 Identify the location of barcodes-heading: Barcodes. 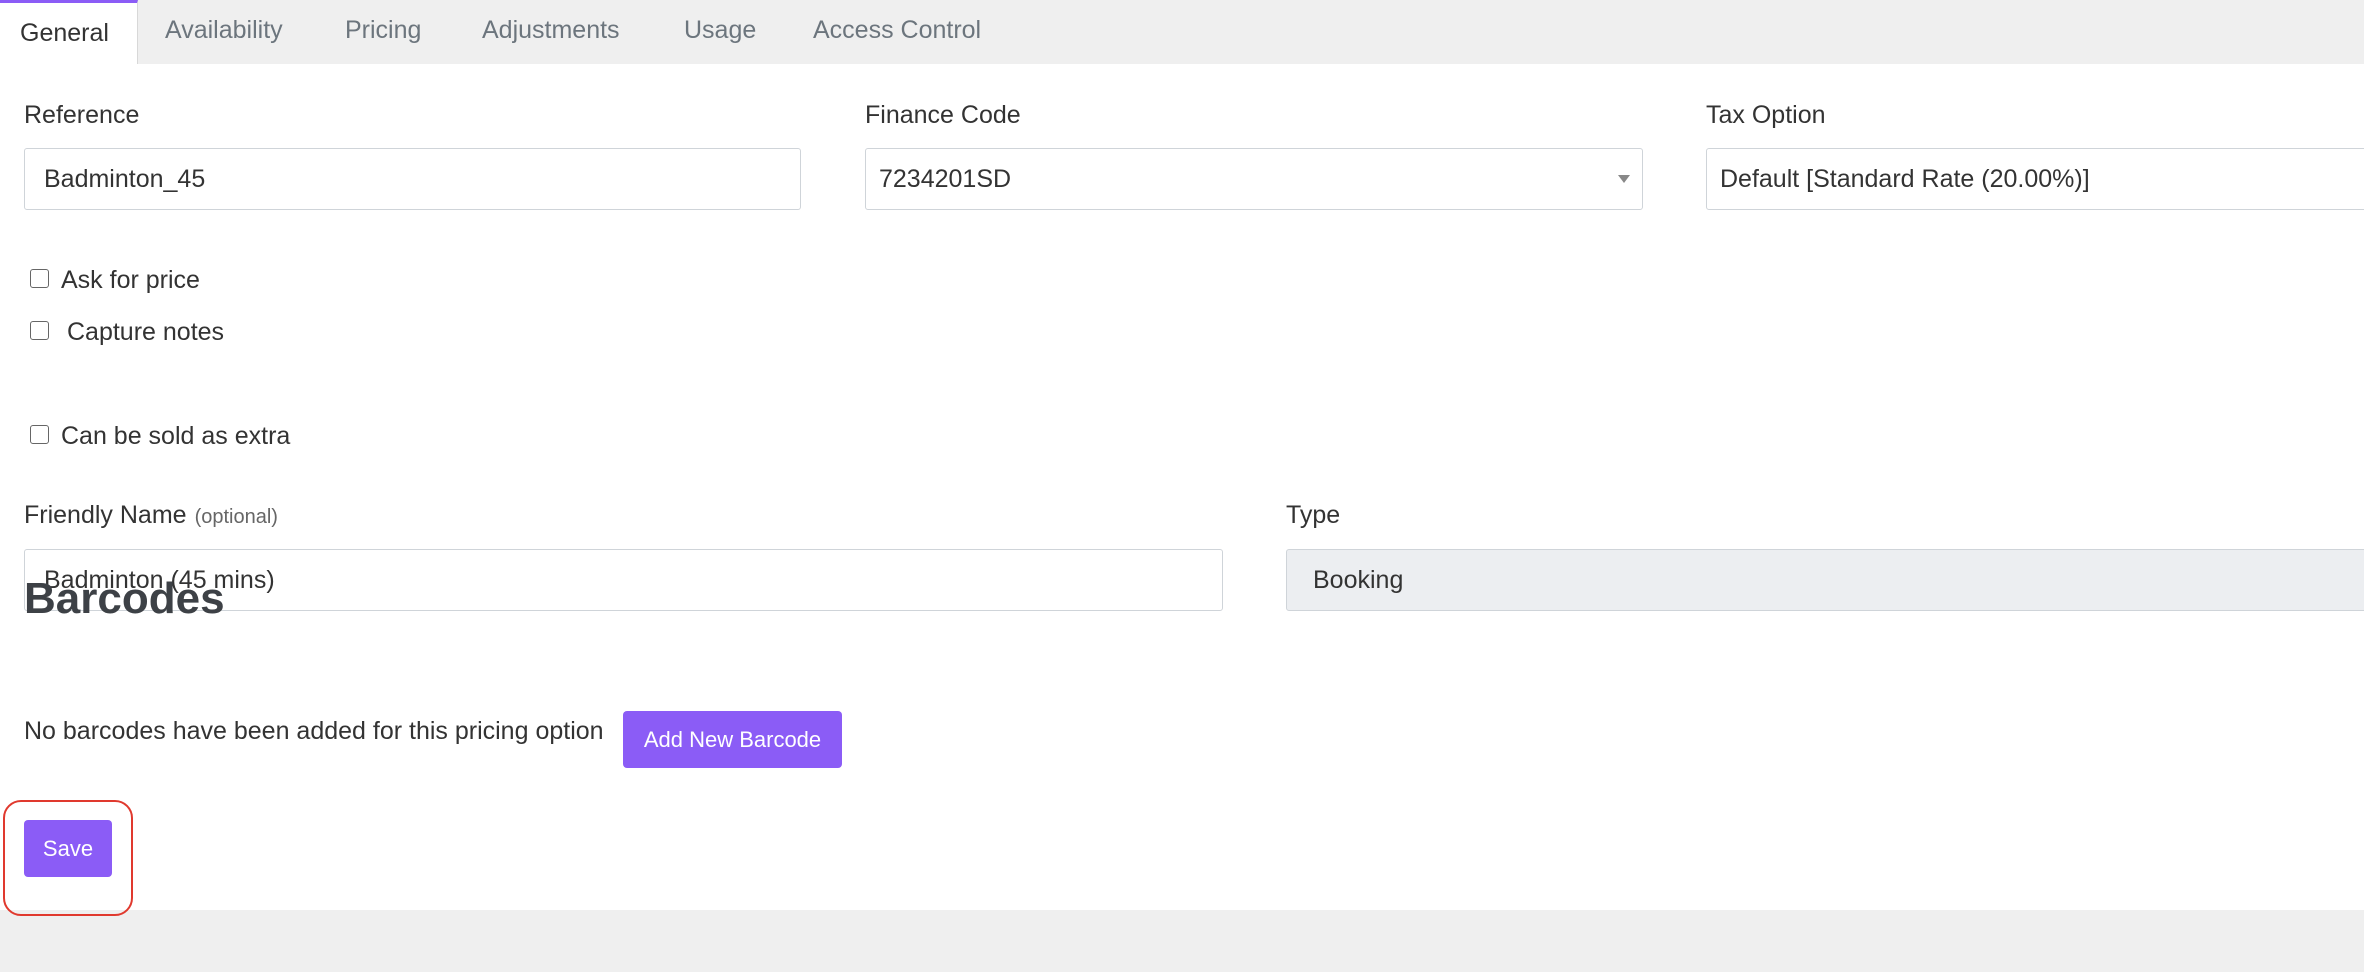
(124, 598).